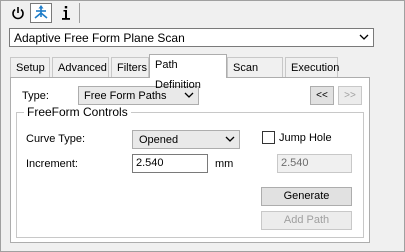  I want to click on next-path-button: >>, so click(350, 95).